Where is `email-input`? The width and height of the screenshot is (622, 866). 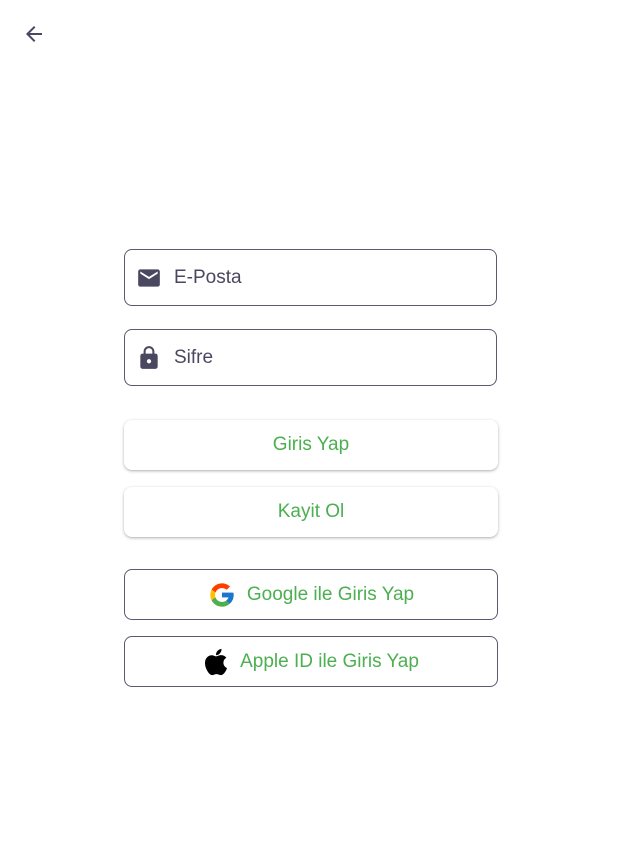
email-input is located at coordinates (324, 277).